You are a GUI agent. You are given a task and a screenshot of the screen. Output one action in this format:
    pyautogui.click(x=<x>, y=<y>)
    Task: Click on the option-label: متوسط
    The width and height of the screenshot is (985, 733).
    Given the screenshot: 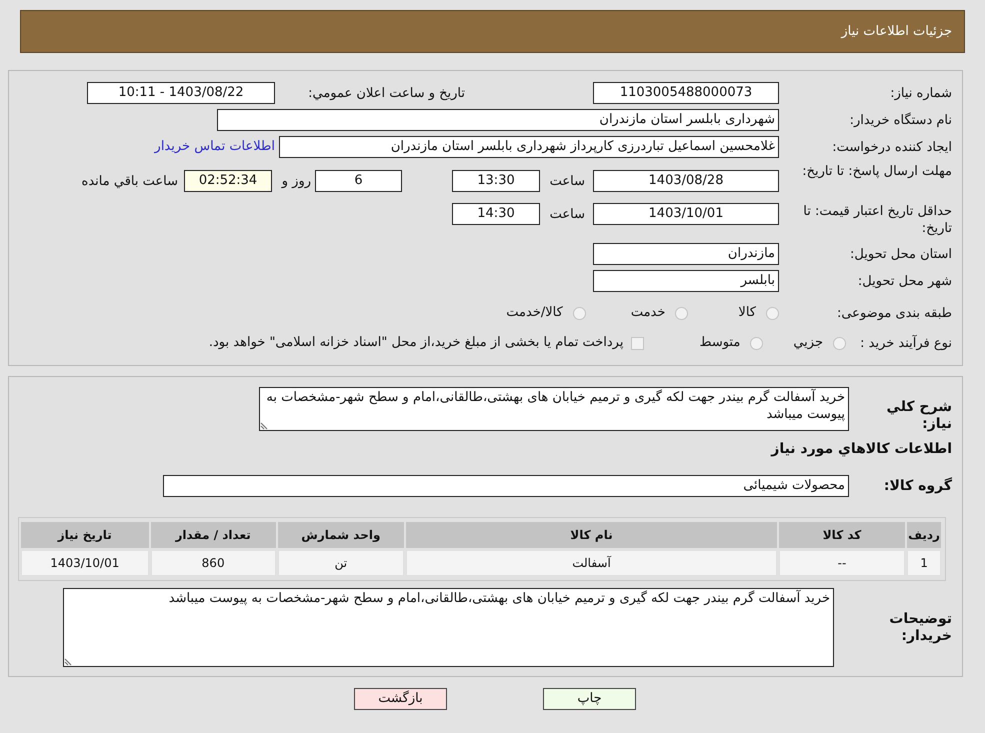 What is the action you would take?
    pyautogui.click(x=719, y=343)
    